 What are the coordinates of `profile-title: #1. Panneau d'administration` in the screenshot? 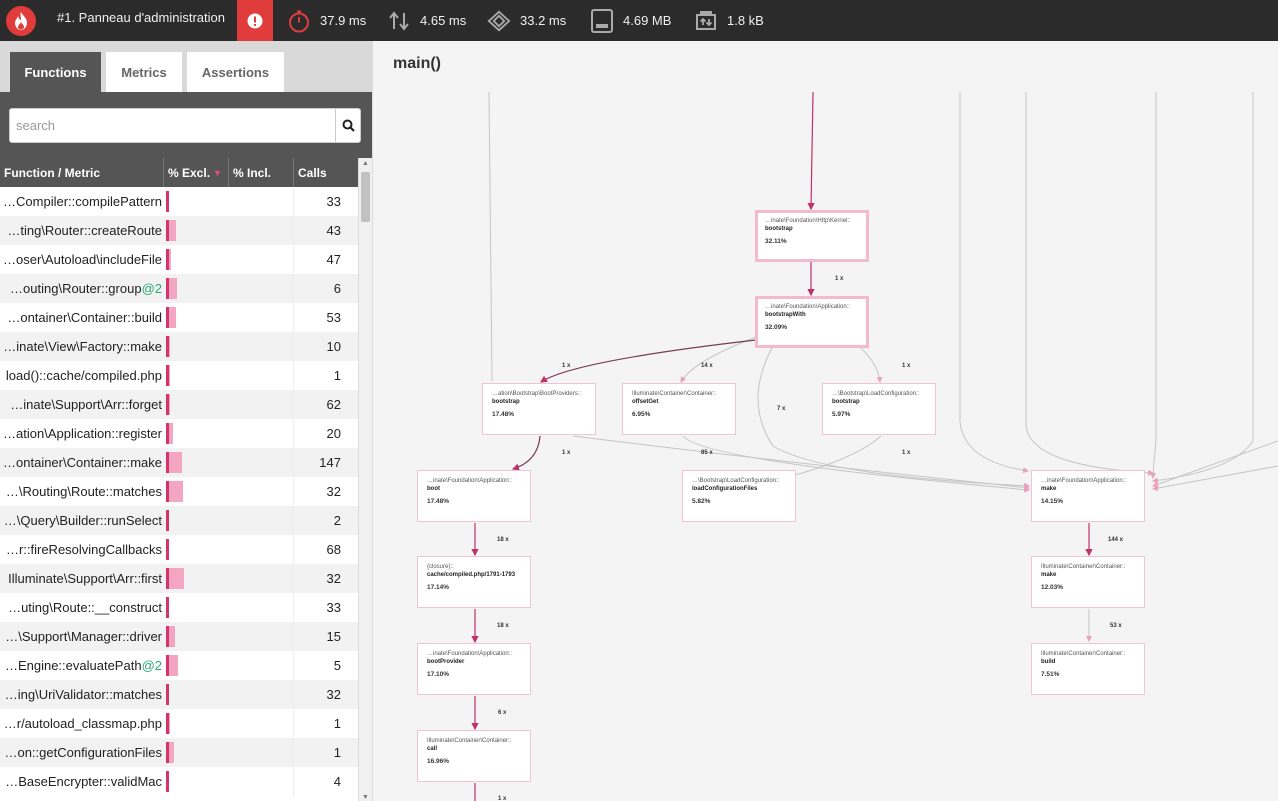 It's located at (141, 17).